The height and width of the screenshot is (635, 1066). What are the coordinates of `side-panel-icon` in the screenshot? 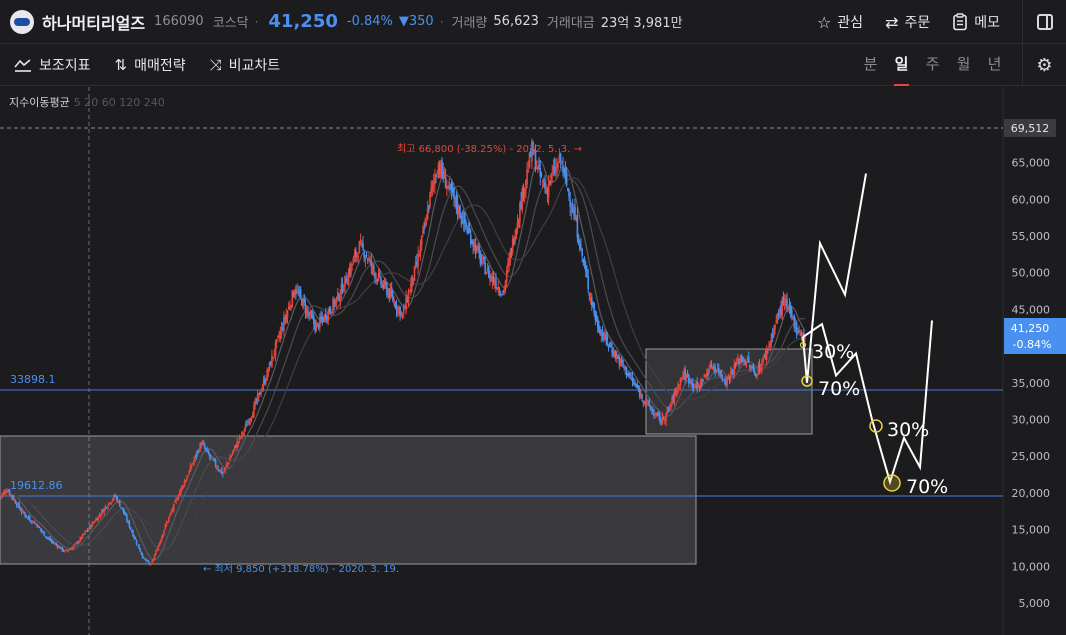 It's located at (1044, 22).